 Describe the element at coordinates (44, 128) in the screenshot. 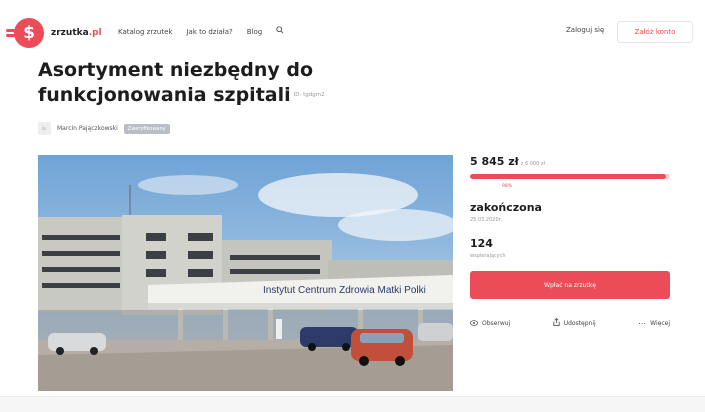

I see `avatar: ikr` at that location.